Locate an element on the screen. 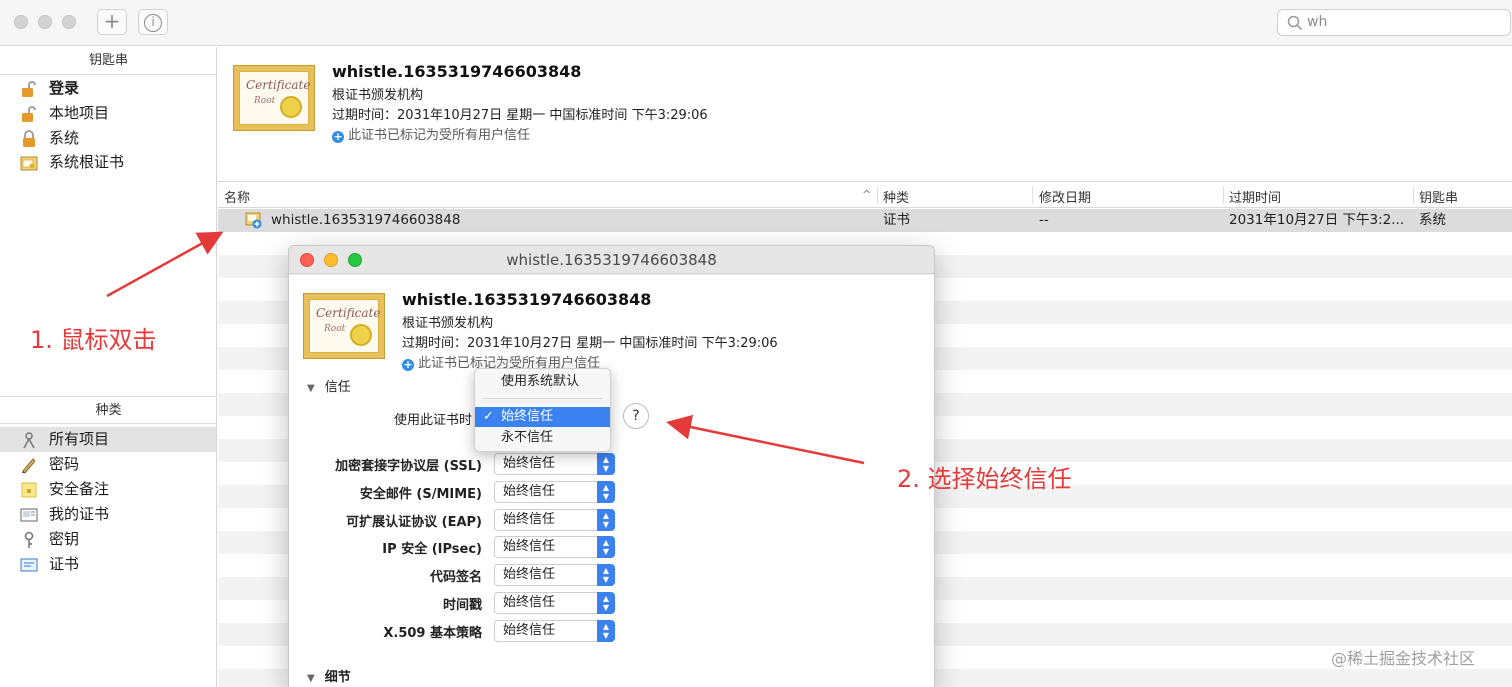 This screenshot has height=687, width=1512. sort-ascending-icon: ^ is located at coordinates (866, 194).